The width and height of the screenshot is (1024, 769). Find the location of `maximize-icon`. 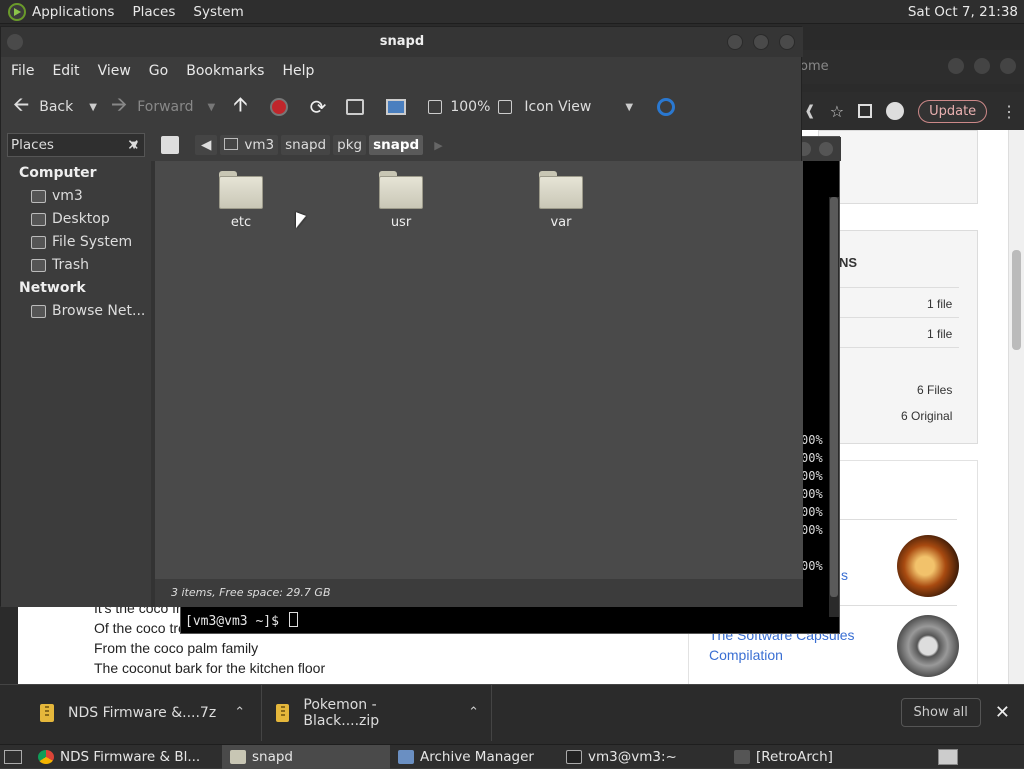

maximize-icon is located at coordinates (761, 42).